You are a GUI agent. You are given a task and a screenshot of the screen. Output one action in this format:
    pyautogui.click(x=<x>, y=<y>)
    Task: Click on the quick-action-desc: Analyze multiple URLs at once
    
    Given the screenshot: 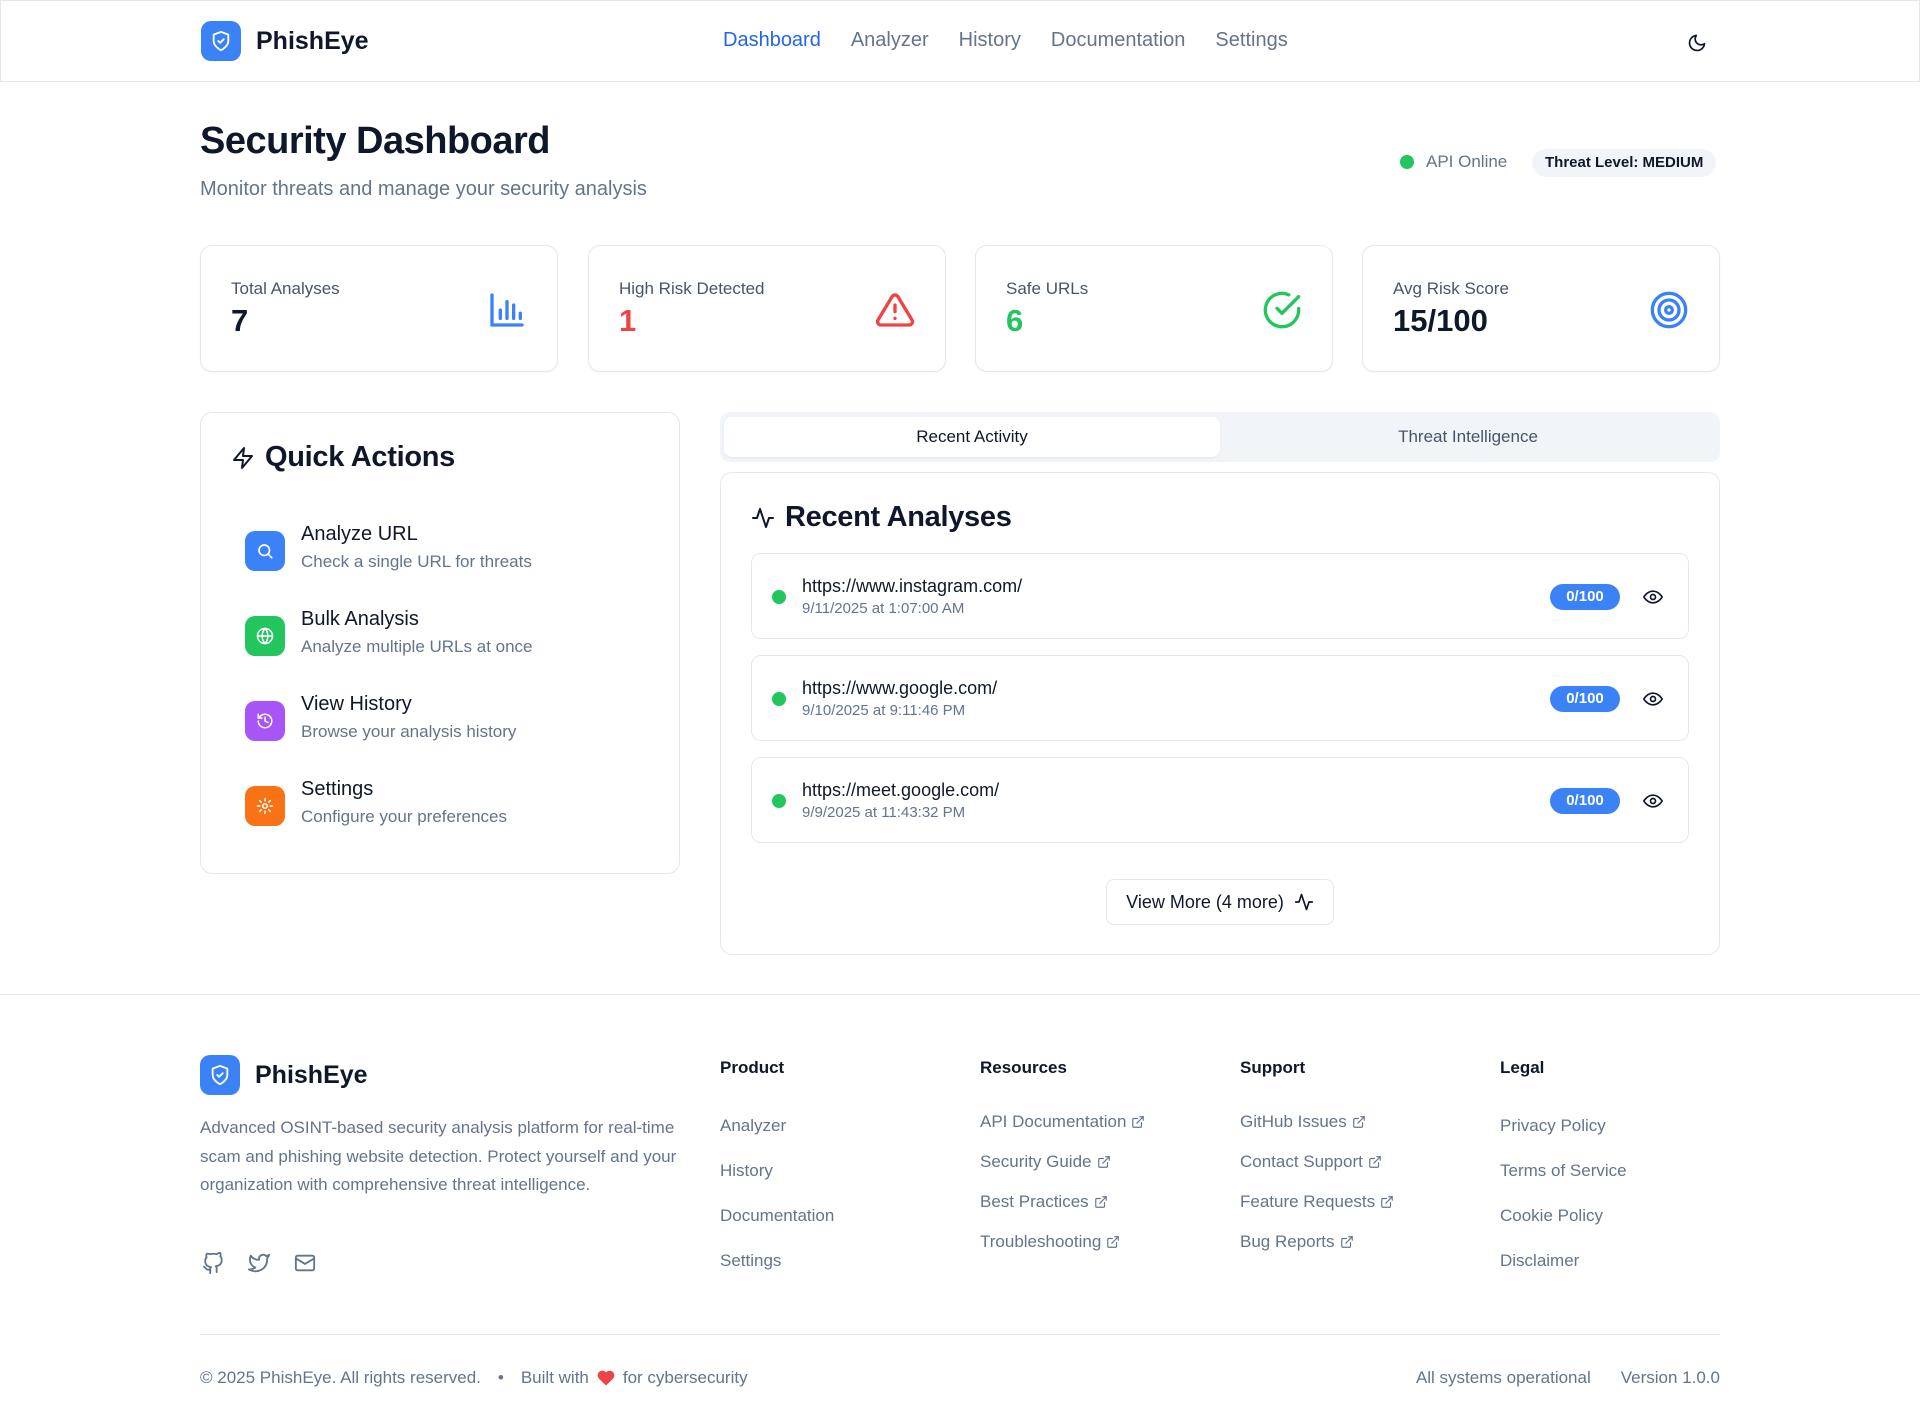 What is the action you would take?
    pyautogui.click(x=417, y=646)
    